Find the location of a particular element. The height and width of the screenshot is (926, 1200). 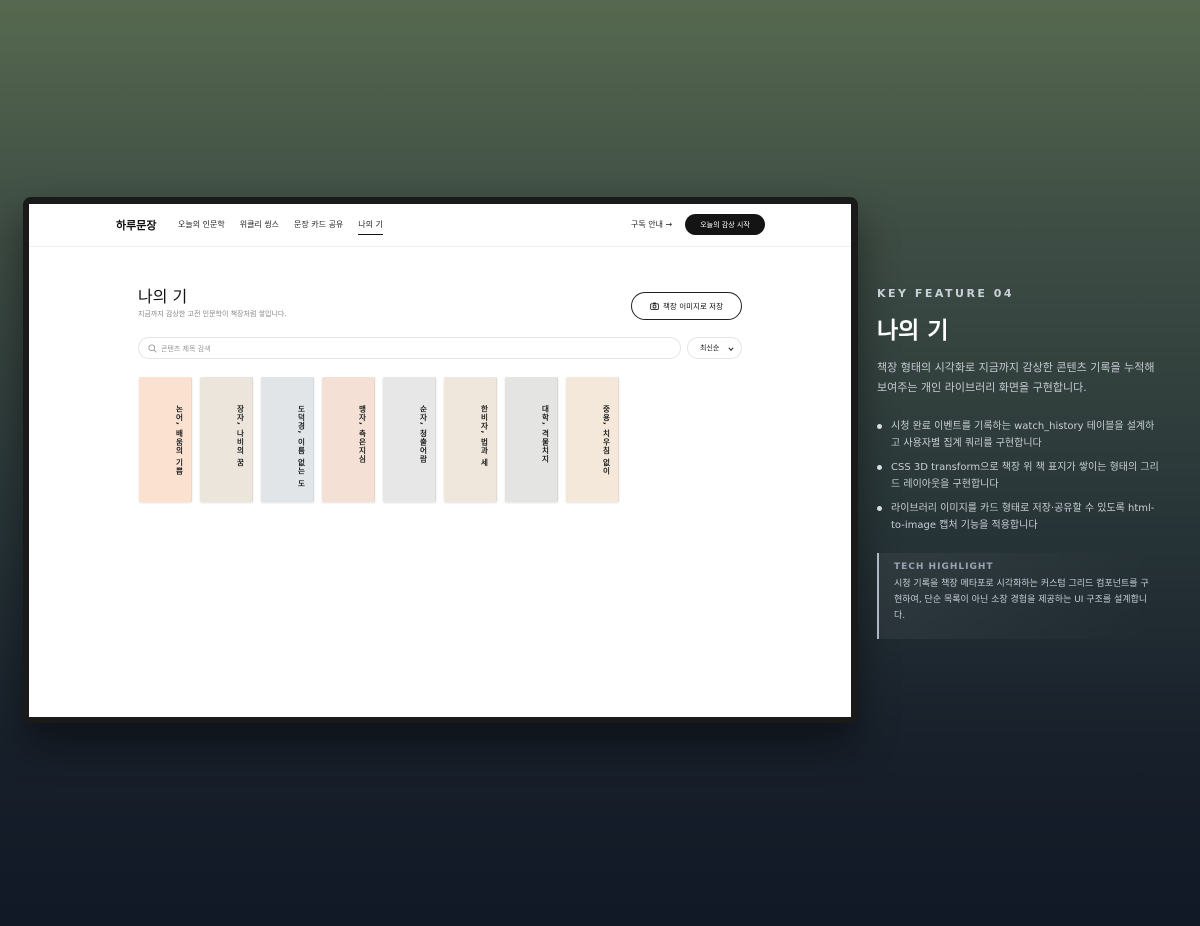

book-title: 대학, 격물치지 is located at coordinates (545, 434).